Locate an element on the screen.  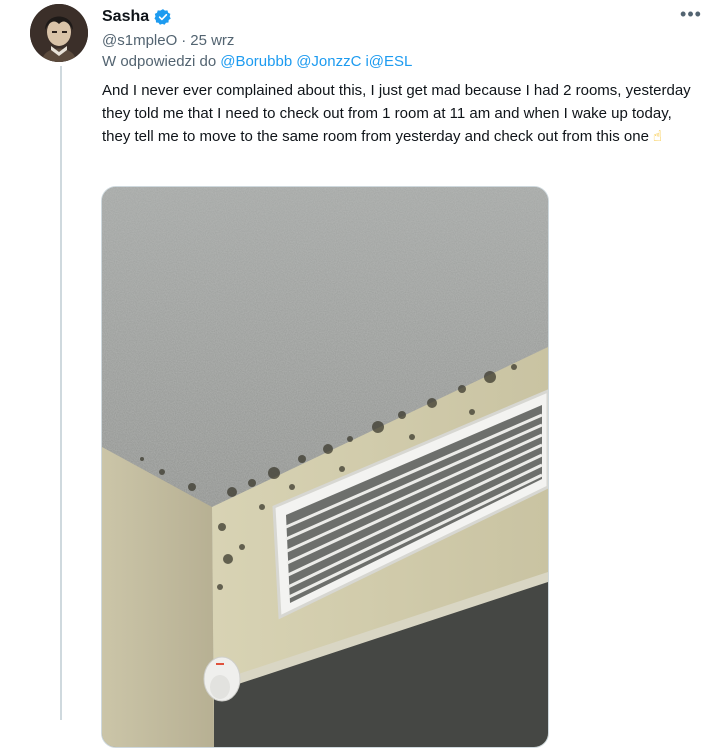
thread-line is located at coordinates (61, 393).